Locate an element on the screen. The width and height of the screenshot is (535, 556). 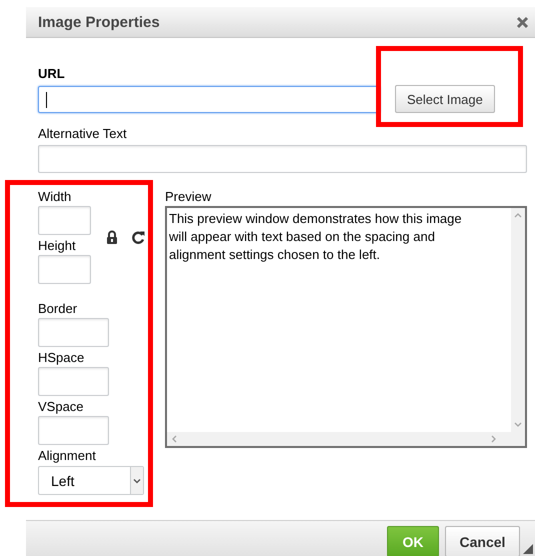
spacing-label: Border is located at coordinates (58, 309).